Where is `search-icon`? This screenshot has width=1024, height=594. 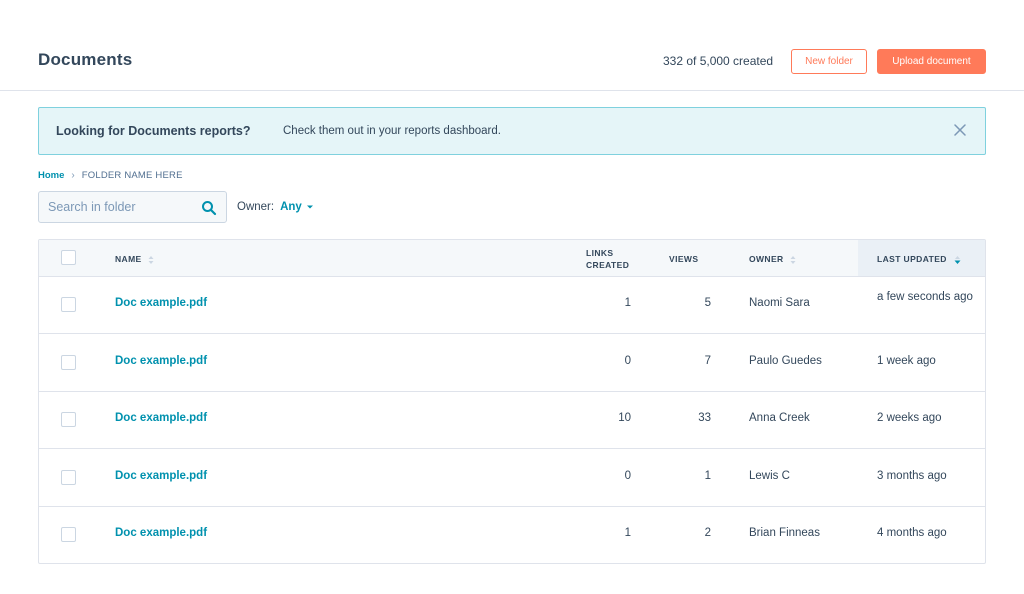
search-icon is located at coordinates (209, 208).